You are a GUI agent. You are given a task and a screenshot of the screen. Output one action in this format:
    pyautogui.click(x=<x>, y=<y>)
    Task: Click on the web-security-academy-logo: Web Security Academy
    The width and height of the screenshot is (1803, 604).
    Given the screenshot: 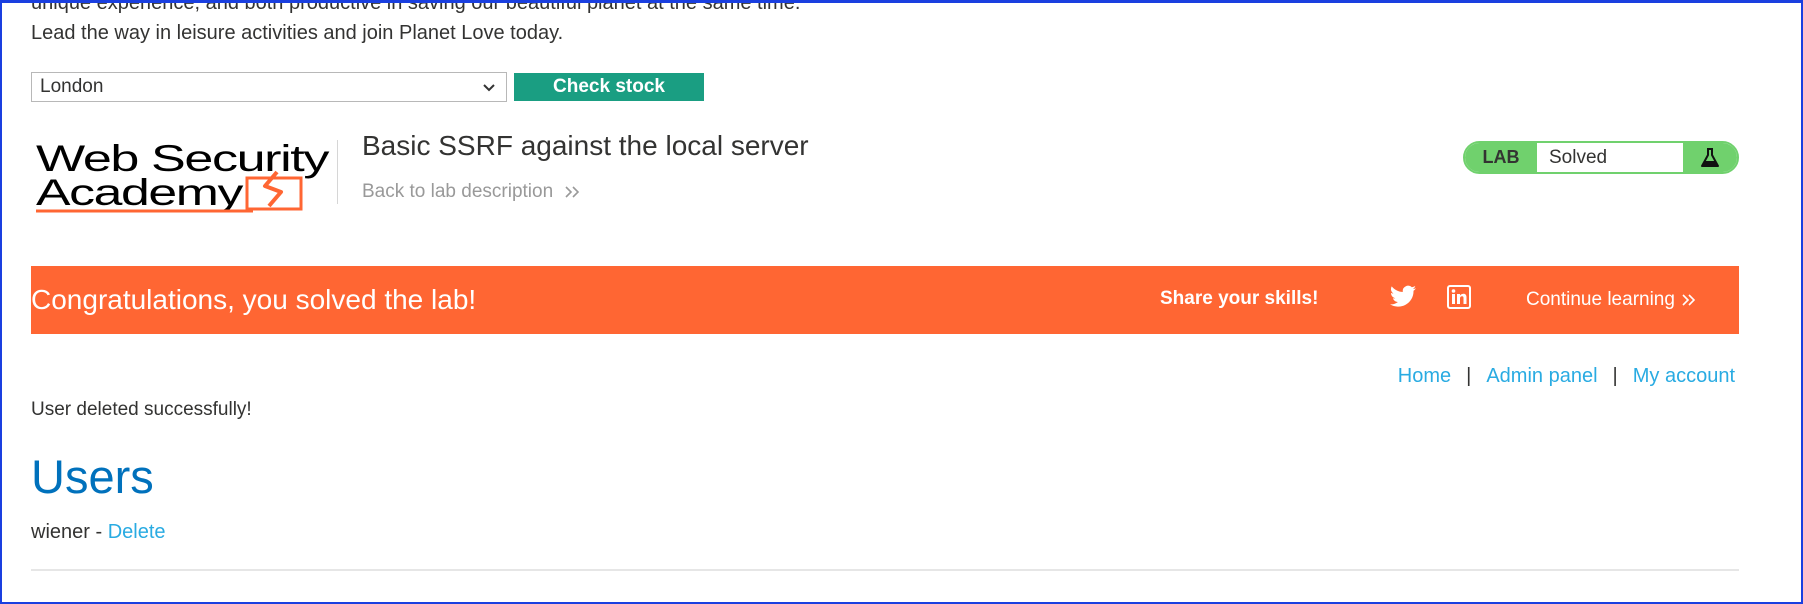 What is the action you would take?
    pyautogui.click(x=184, y=176)
    